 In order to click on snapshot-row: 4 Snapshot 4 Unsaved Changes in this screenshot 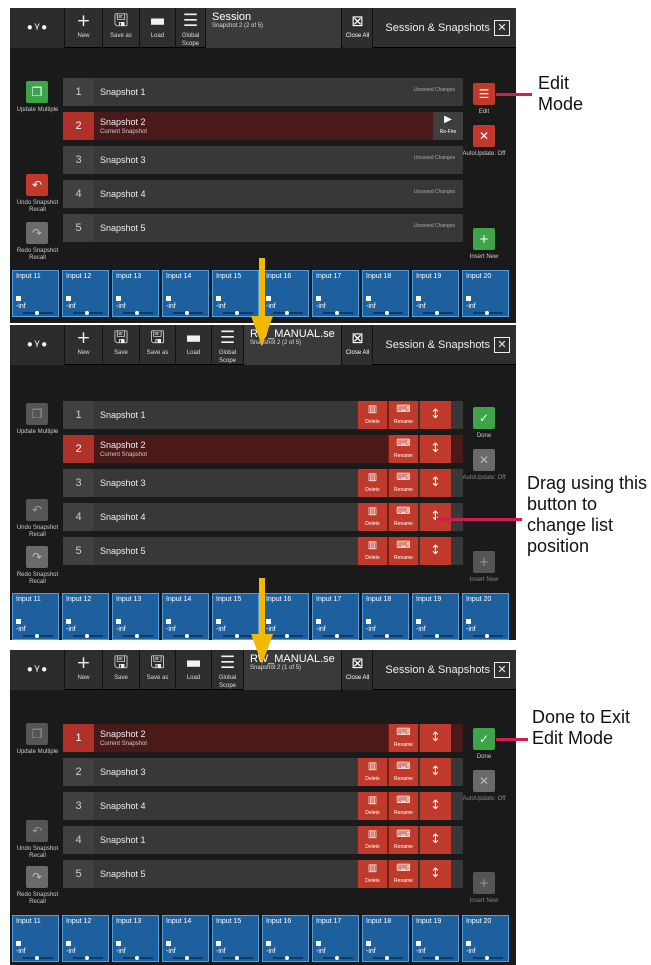, I will do `click(263, 194)`.